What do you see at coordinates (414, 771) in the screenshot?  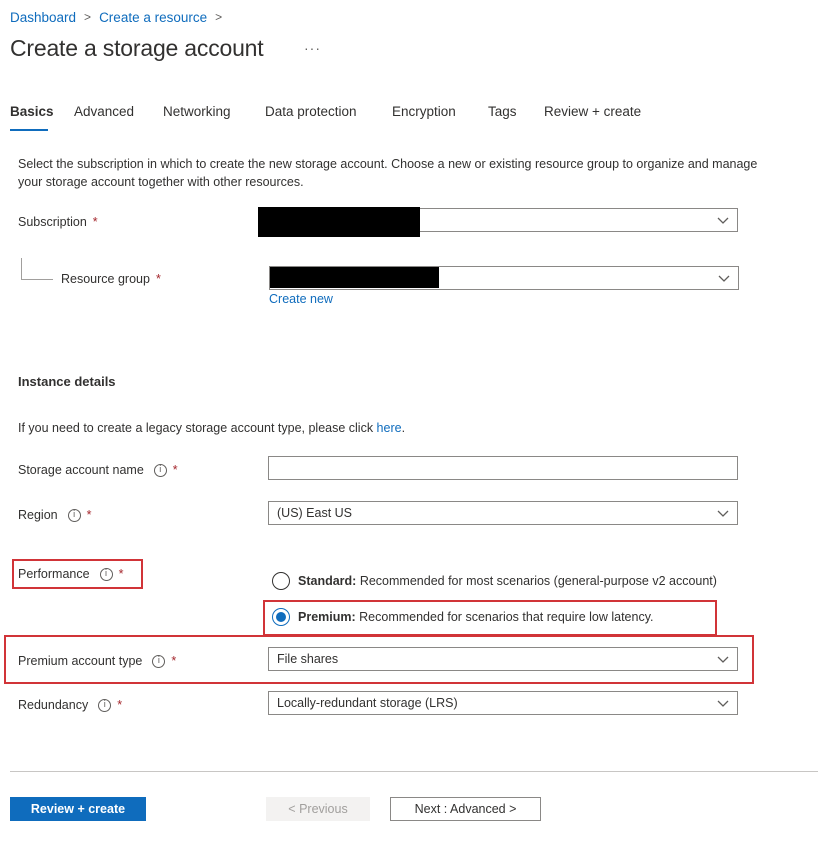 I see `footer-divider` at bounding box center [414, 771].